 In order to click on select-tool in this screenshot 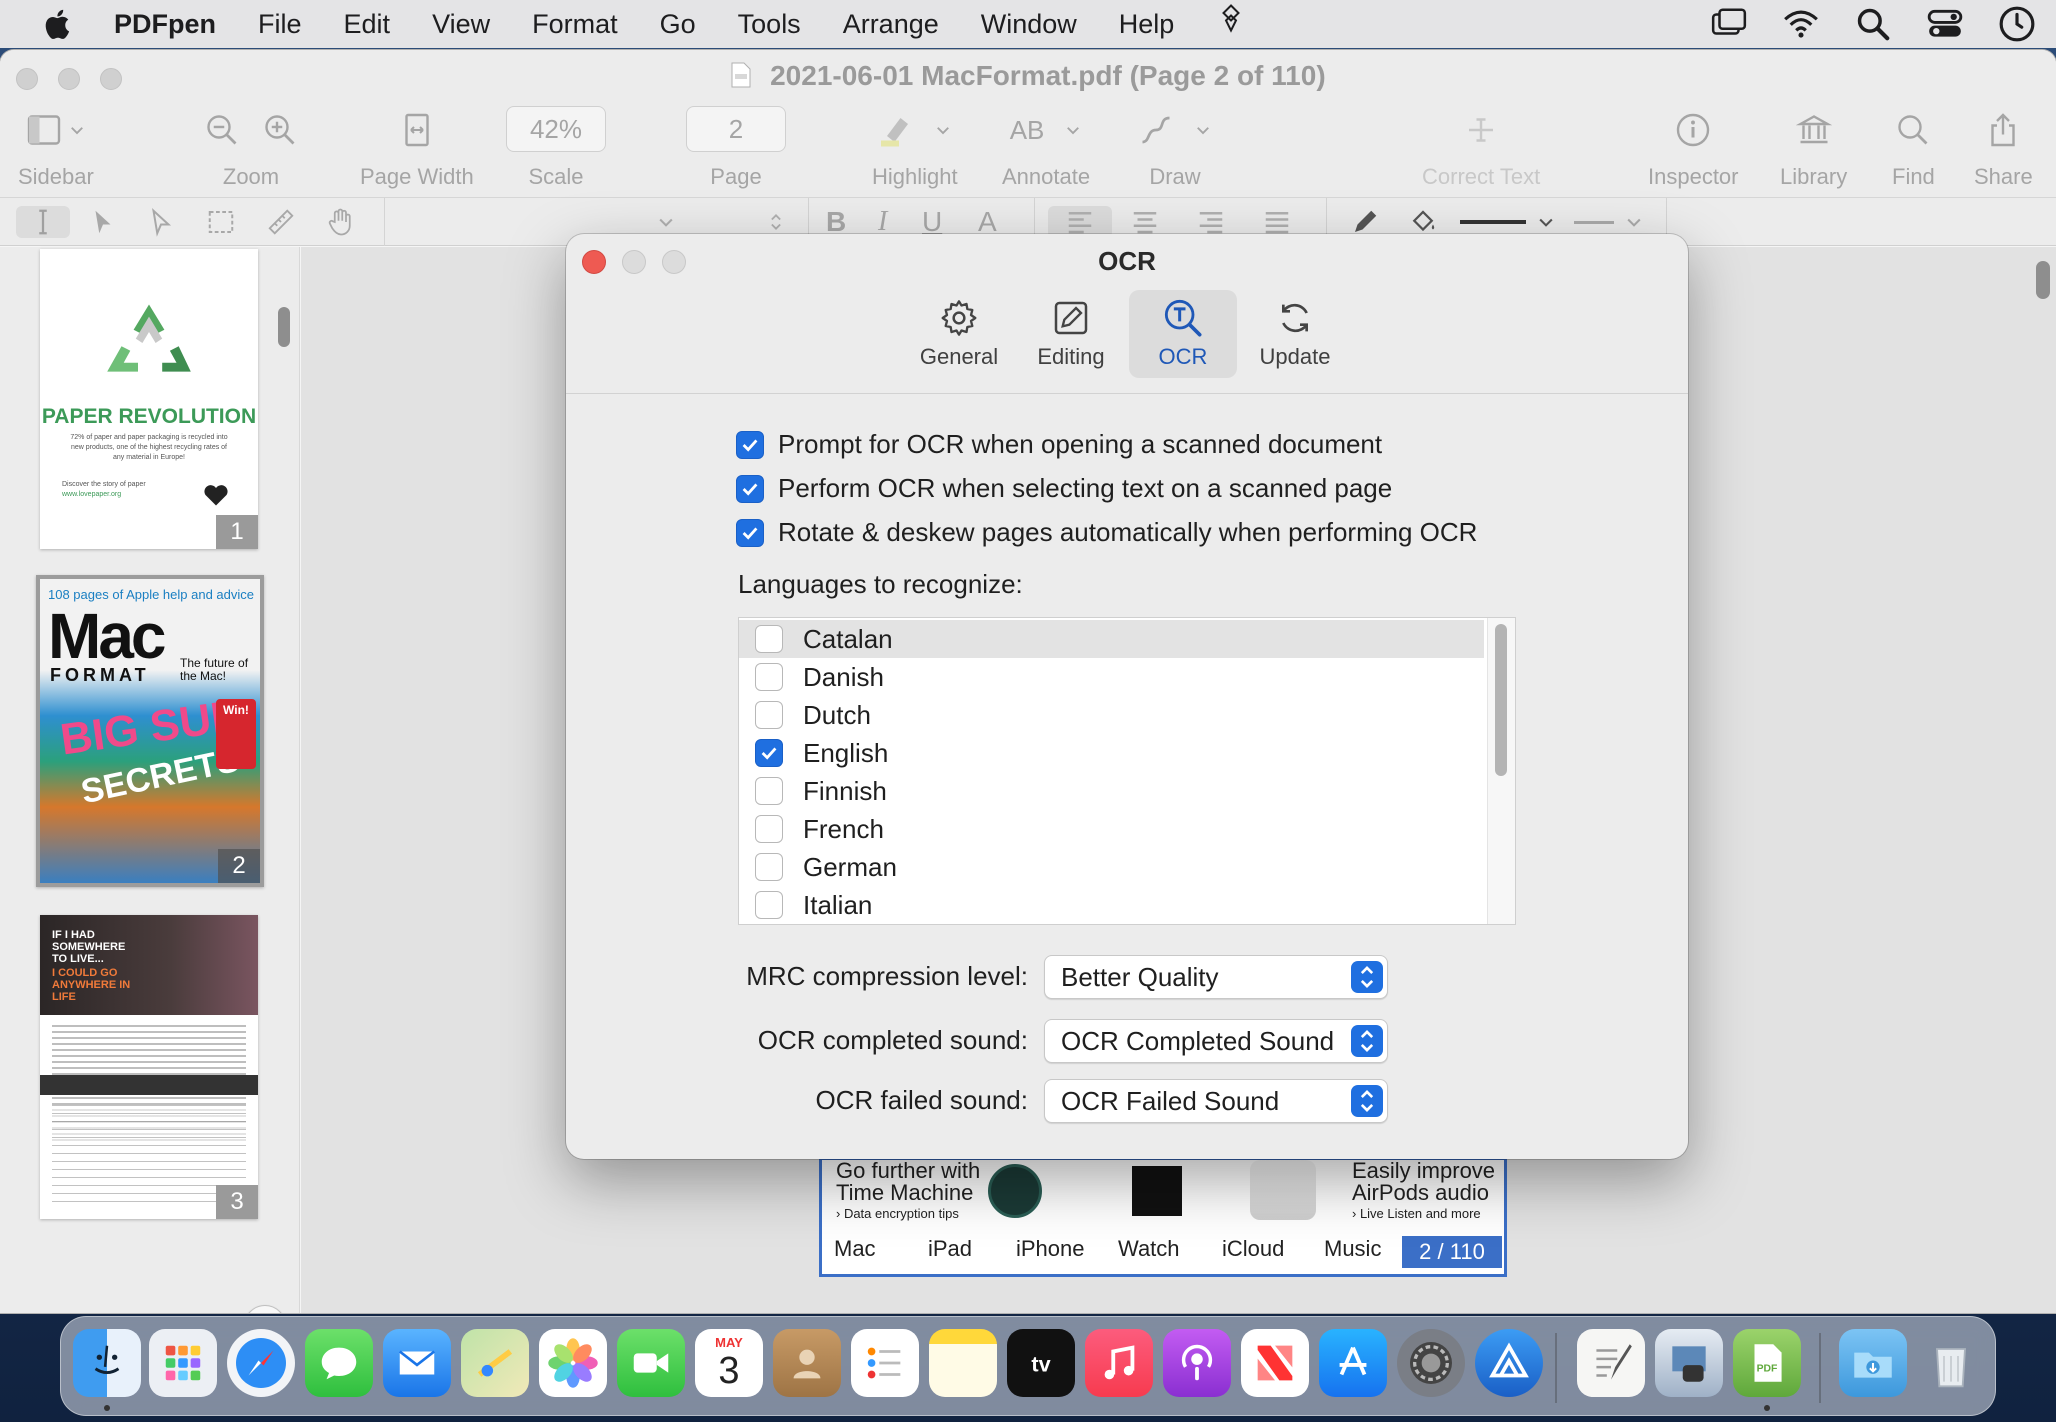, I will do `click(103, 222)`.